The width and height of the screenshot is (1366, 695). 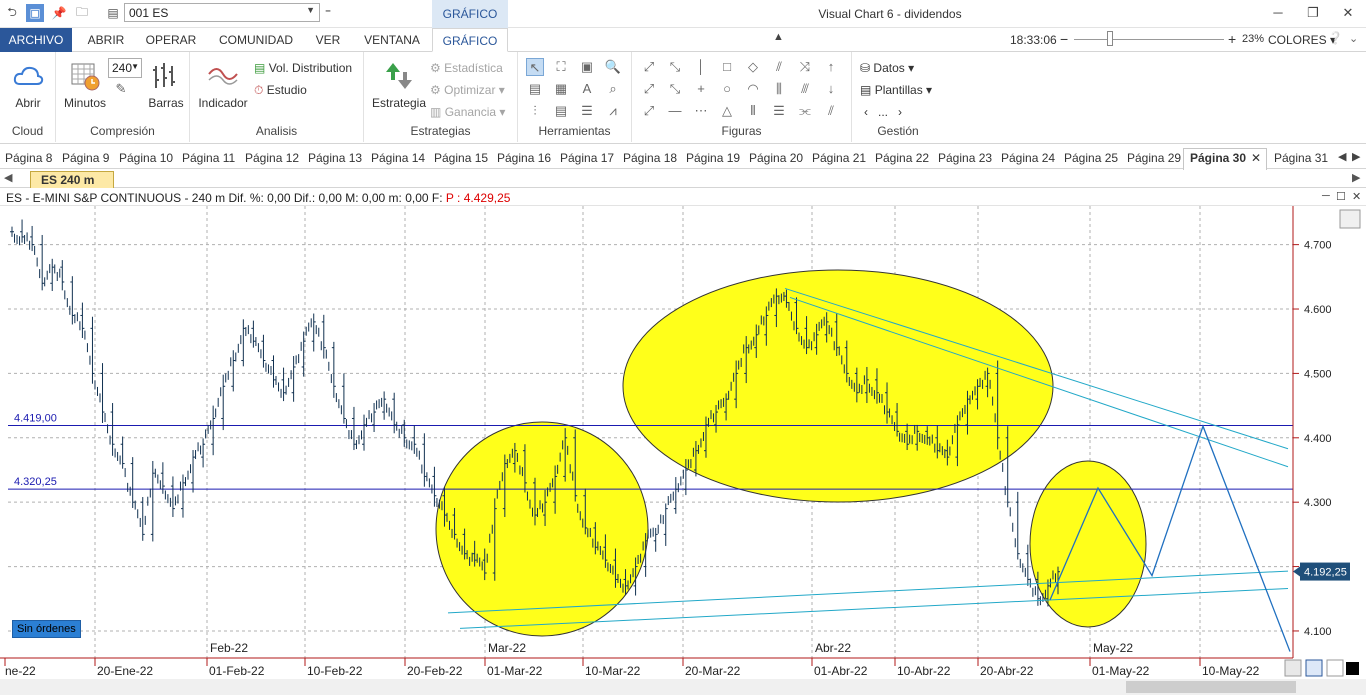 What do you see at coordinates (467, 90) in the screenshot?
I see `optimizar-button: ⚙ Optimizar ▾` at bounding box center [467, 90].